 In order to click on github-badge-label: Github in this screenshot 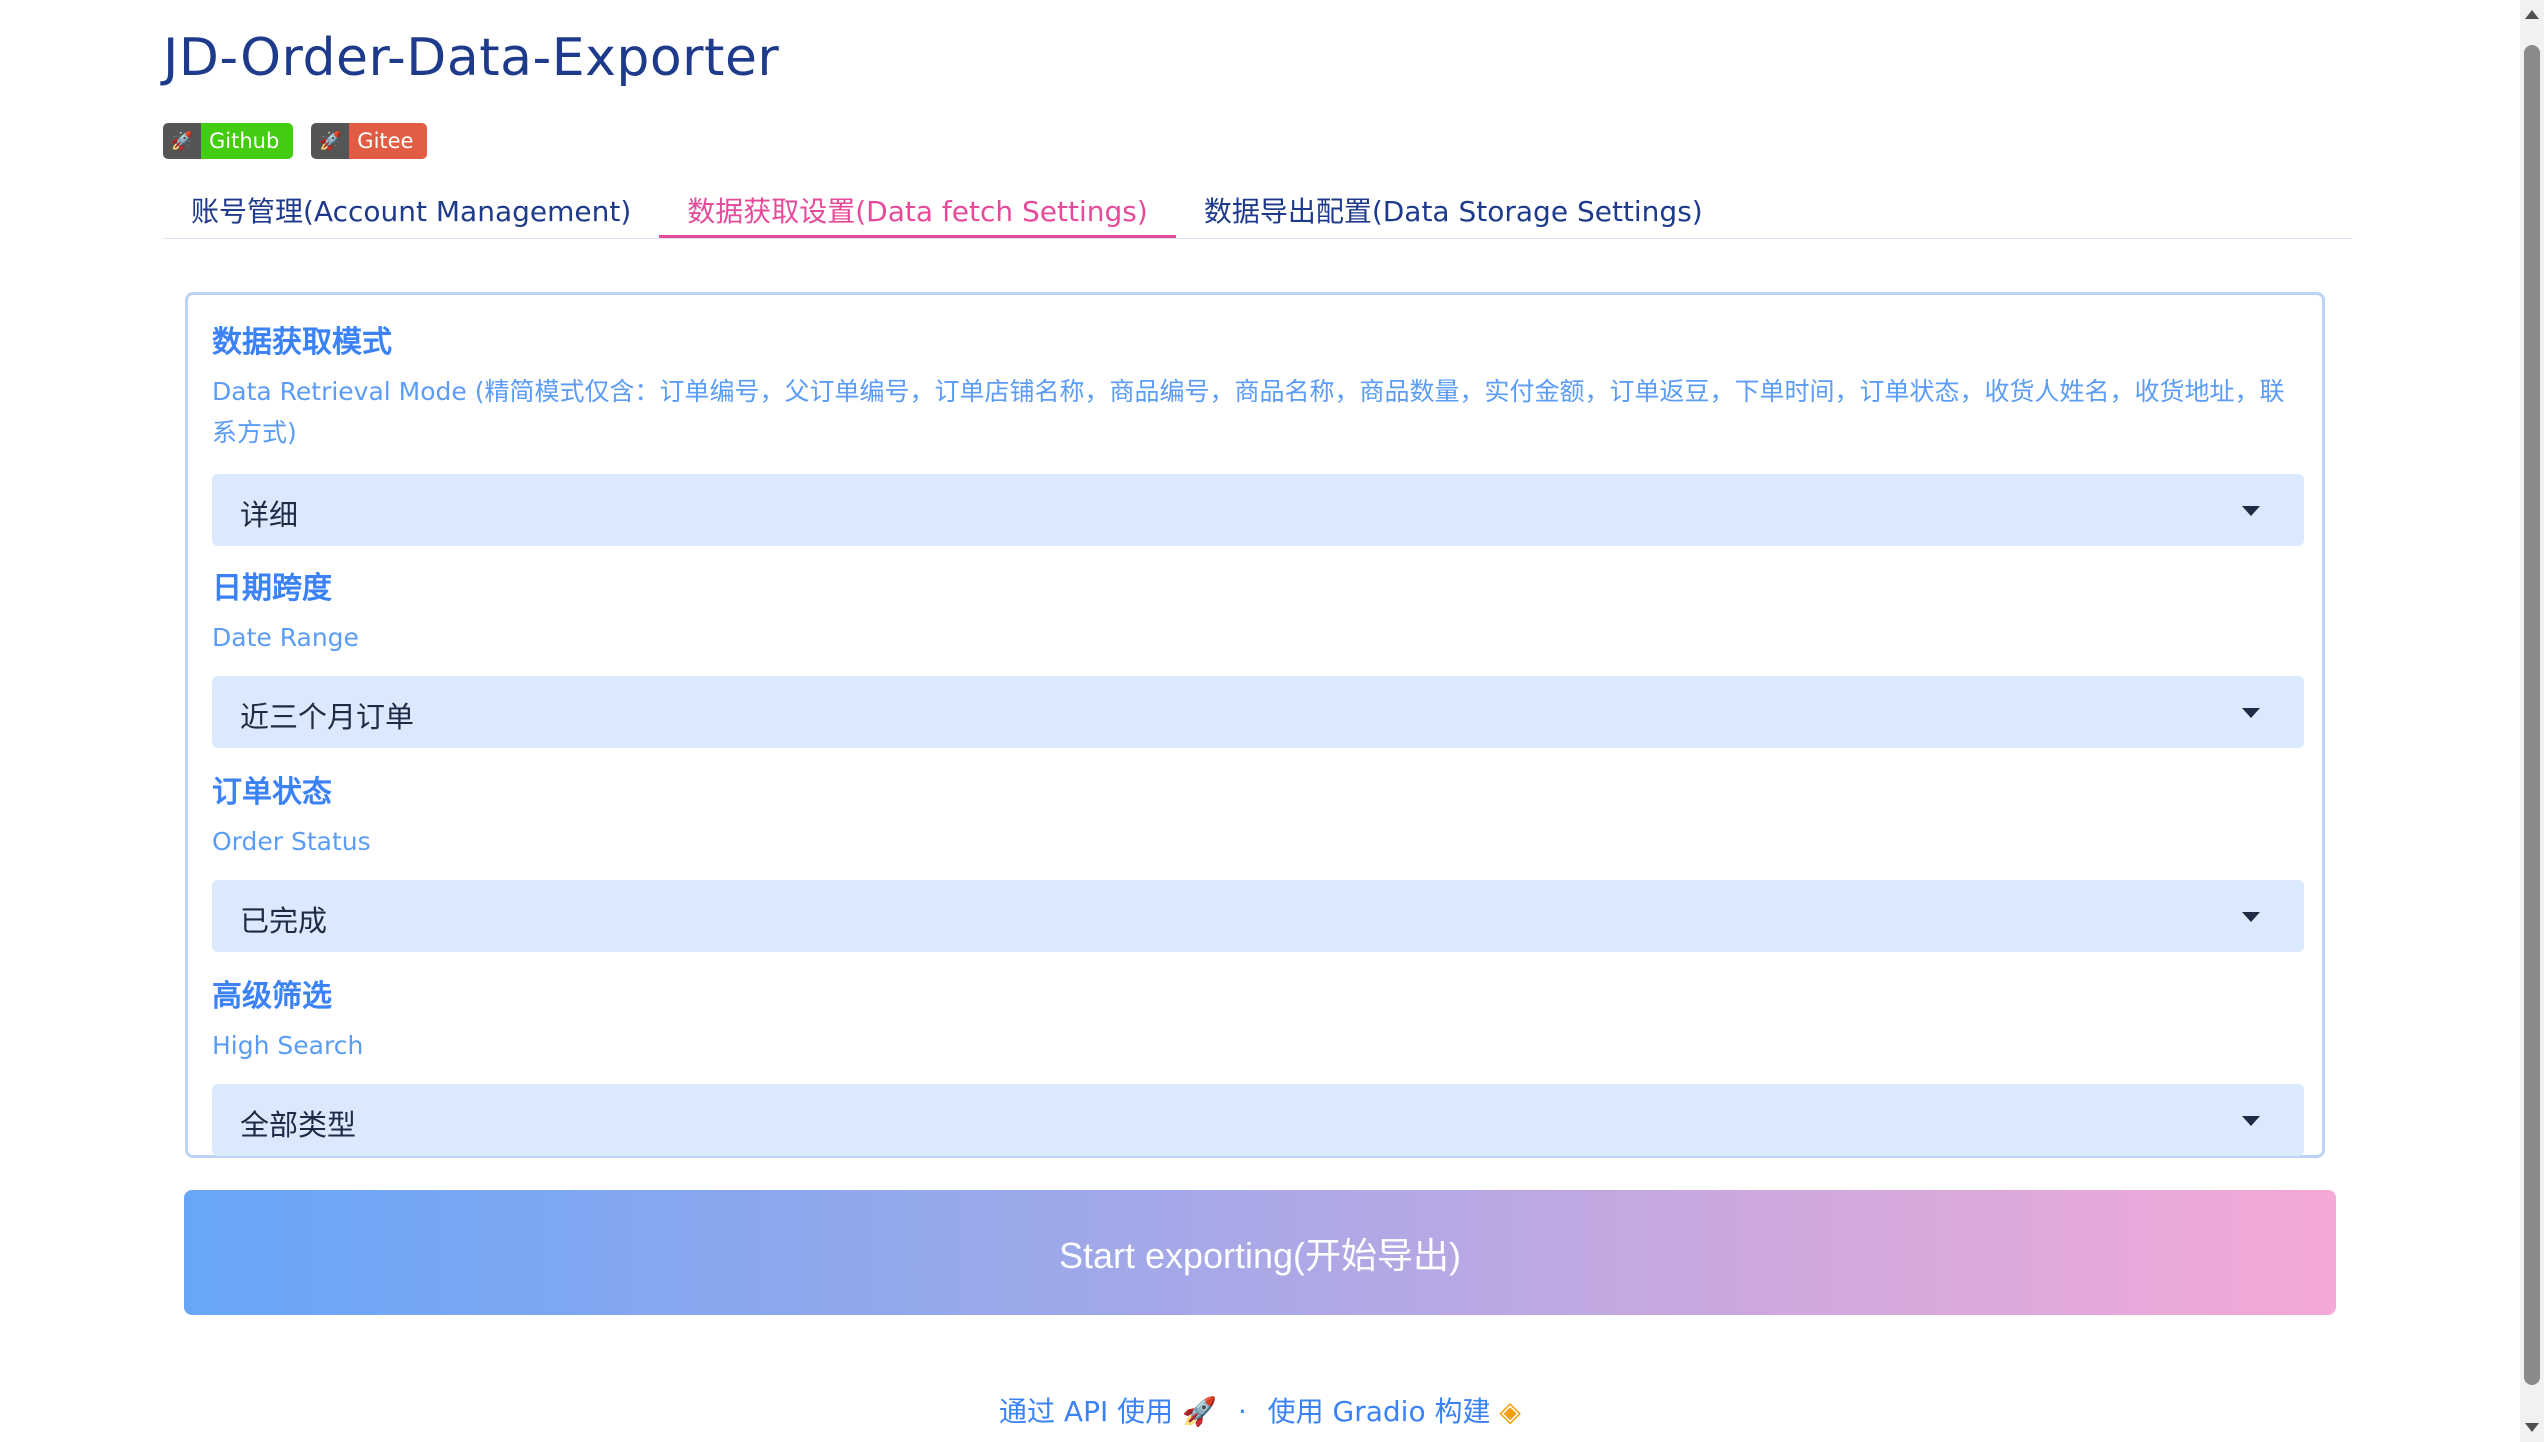, I will do `click(247, 141)`.